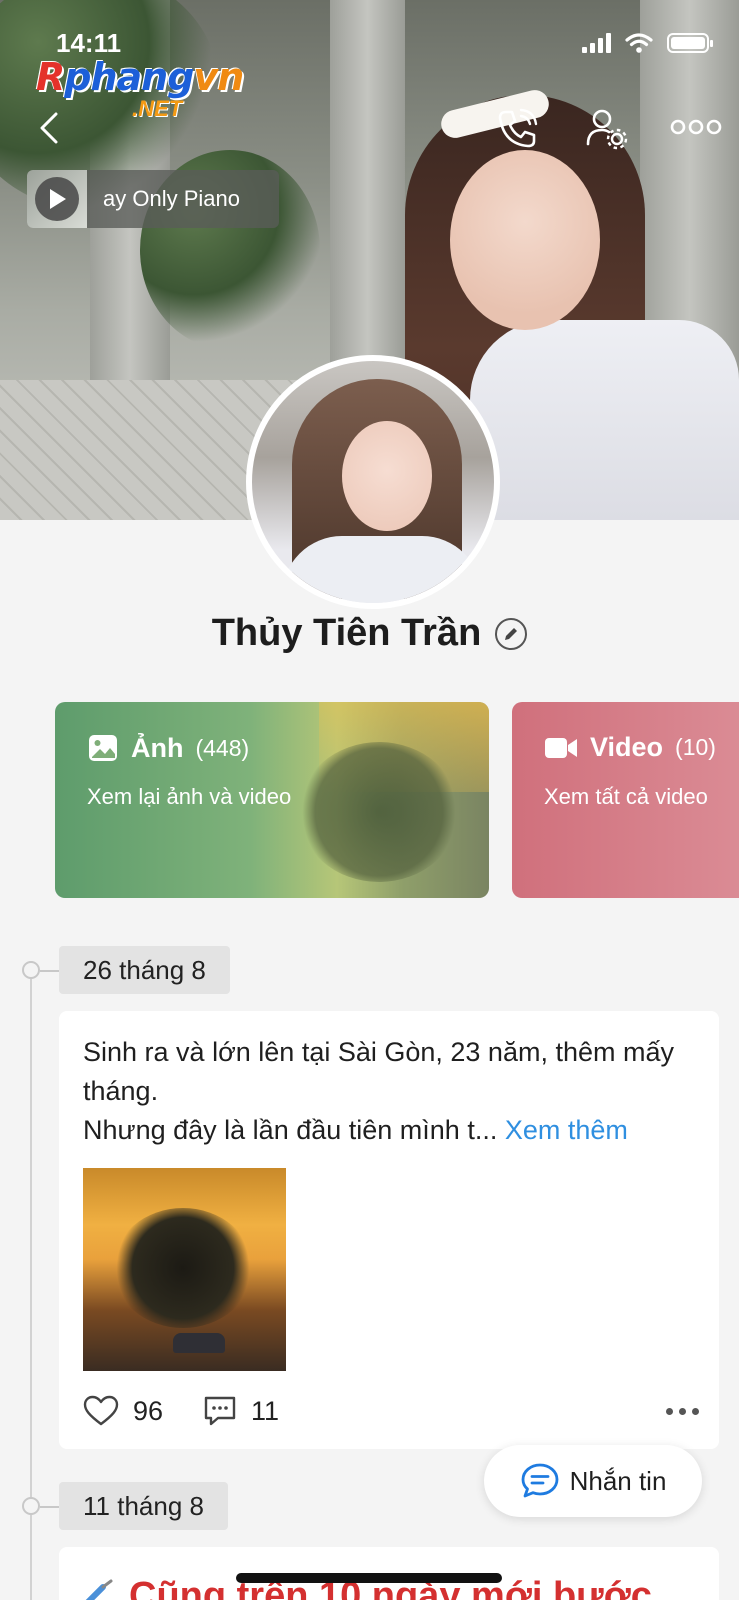 This screenshot has height=1600, width=739. I want to click on call-button, so click(517, 129).